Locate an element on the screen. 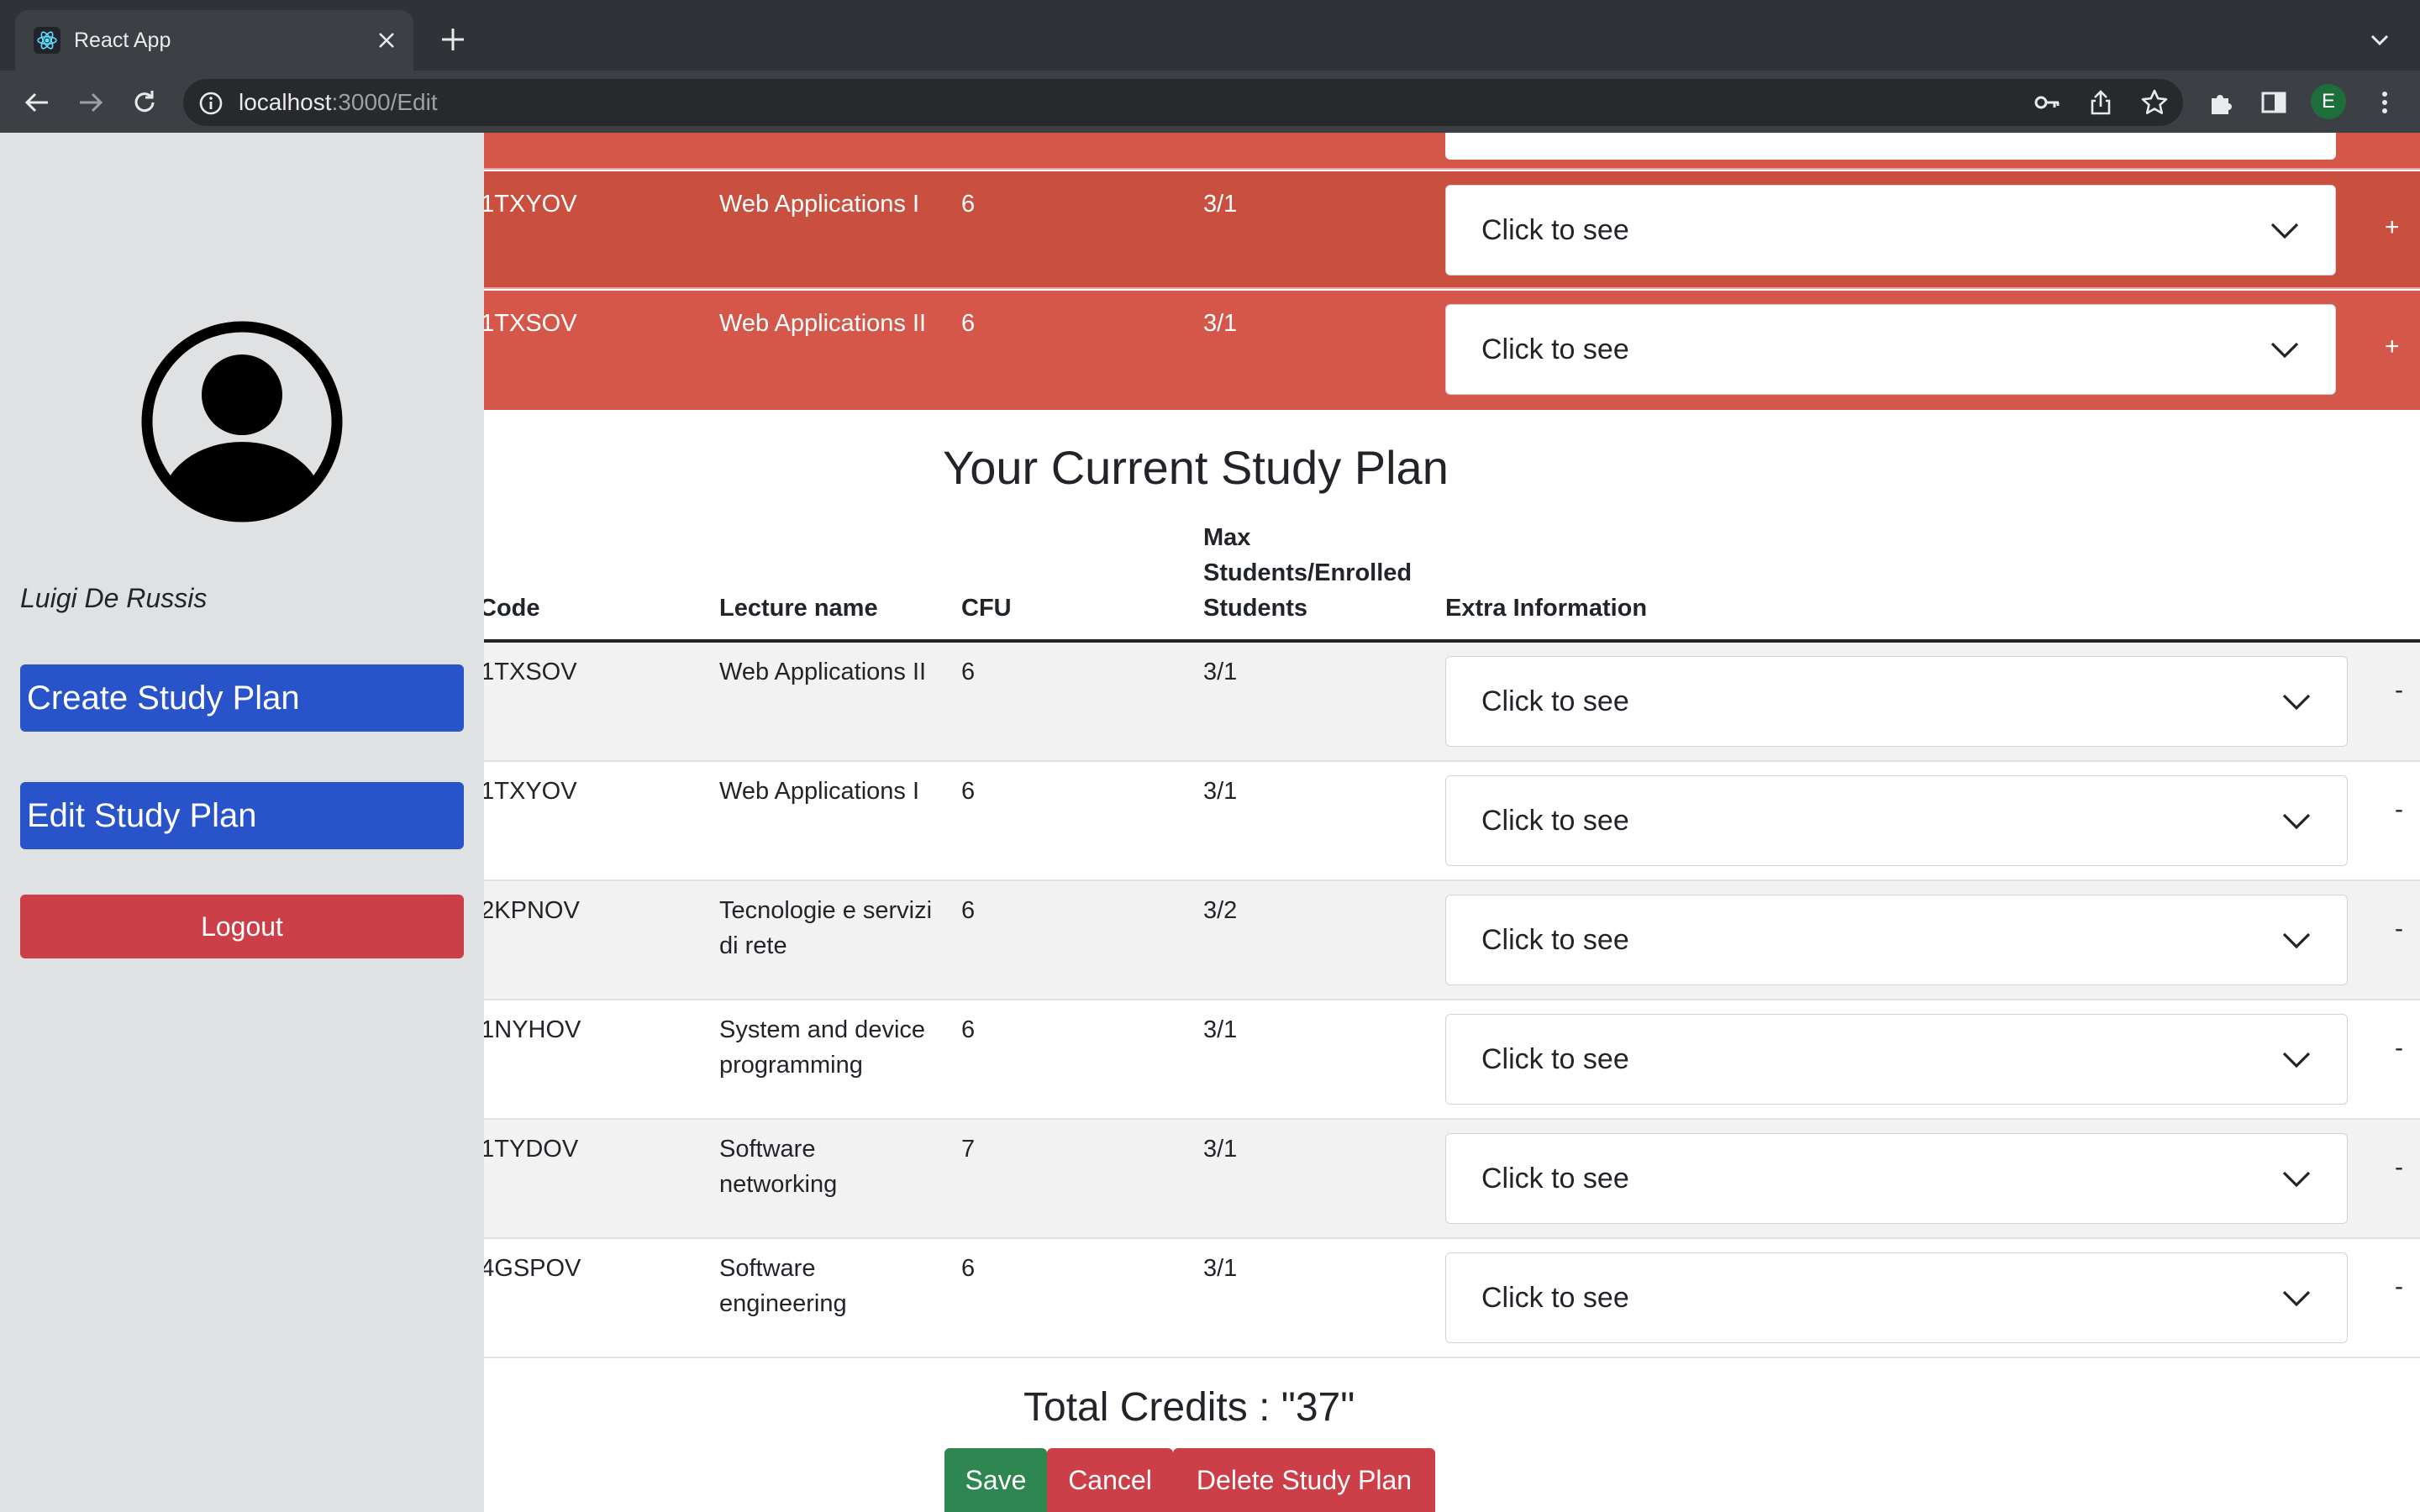 The height and width of the screenshot is (1512, 2420). create-study-plan-button: Create Study Plan is located at coordinates (242, 698).